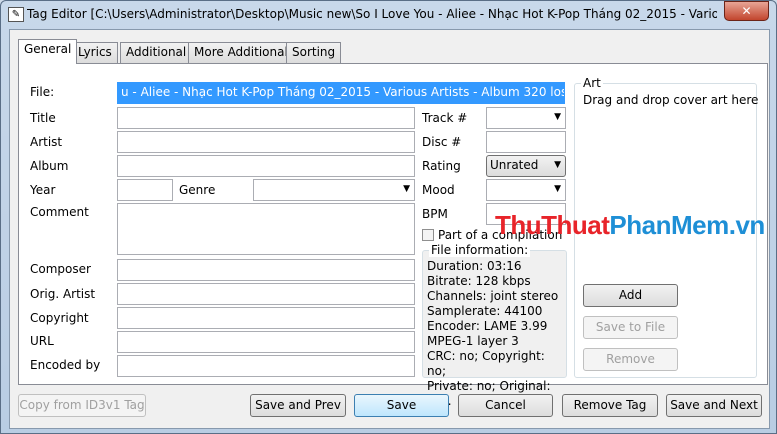  I want to click on composer-label: Composer, so click(60, 269).